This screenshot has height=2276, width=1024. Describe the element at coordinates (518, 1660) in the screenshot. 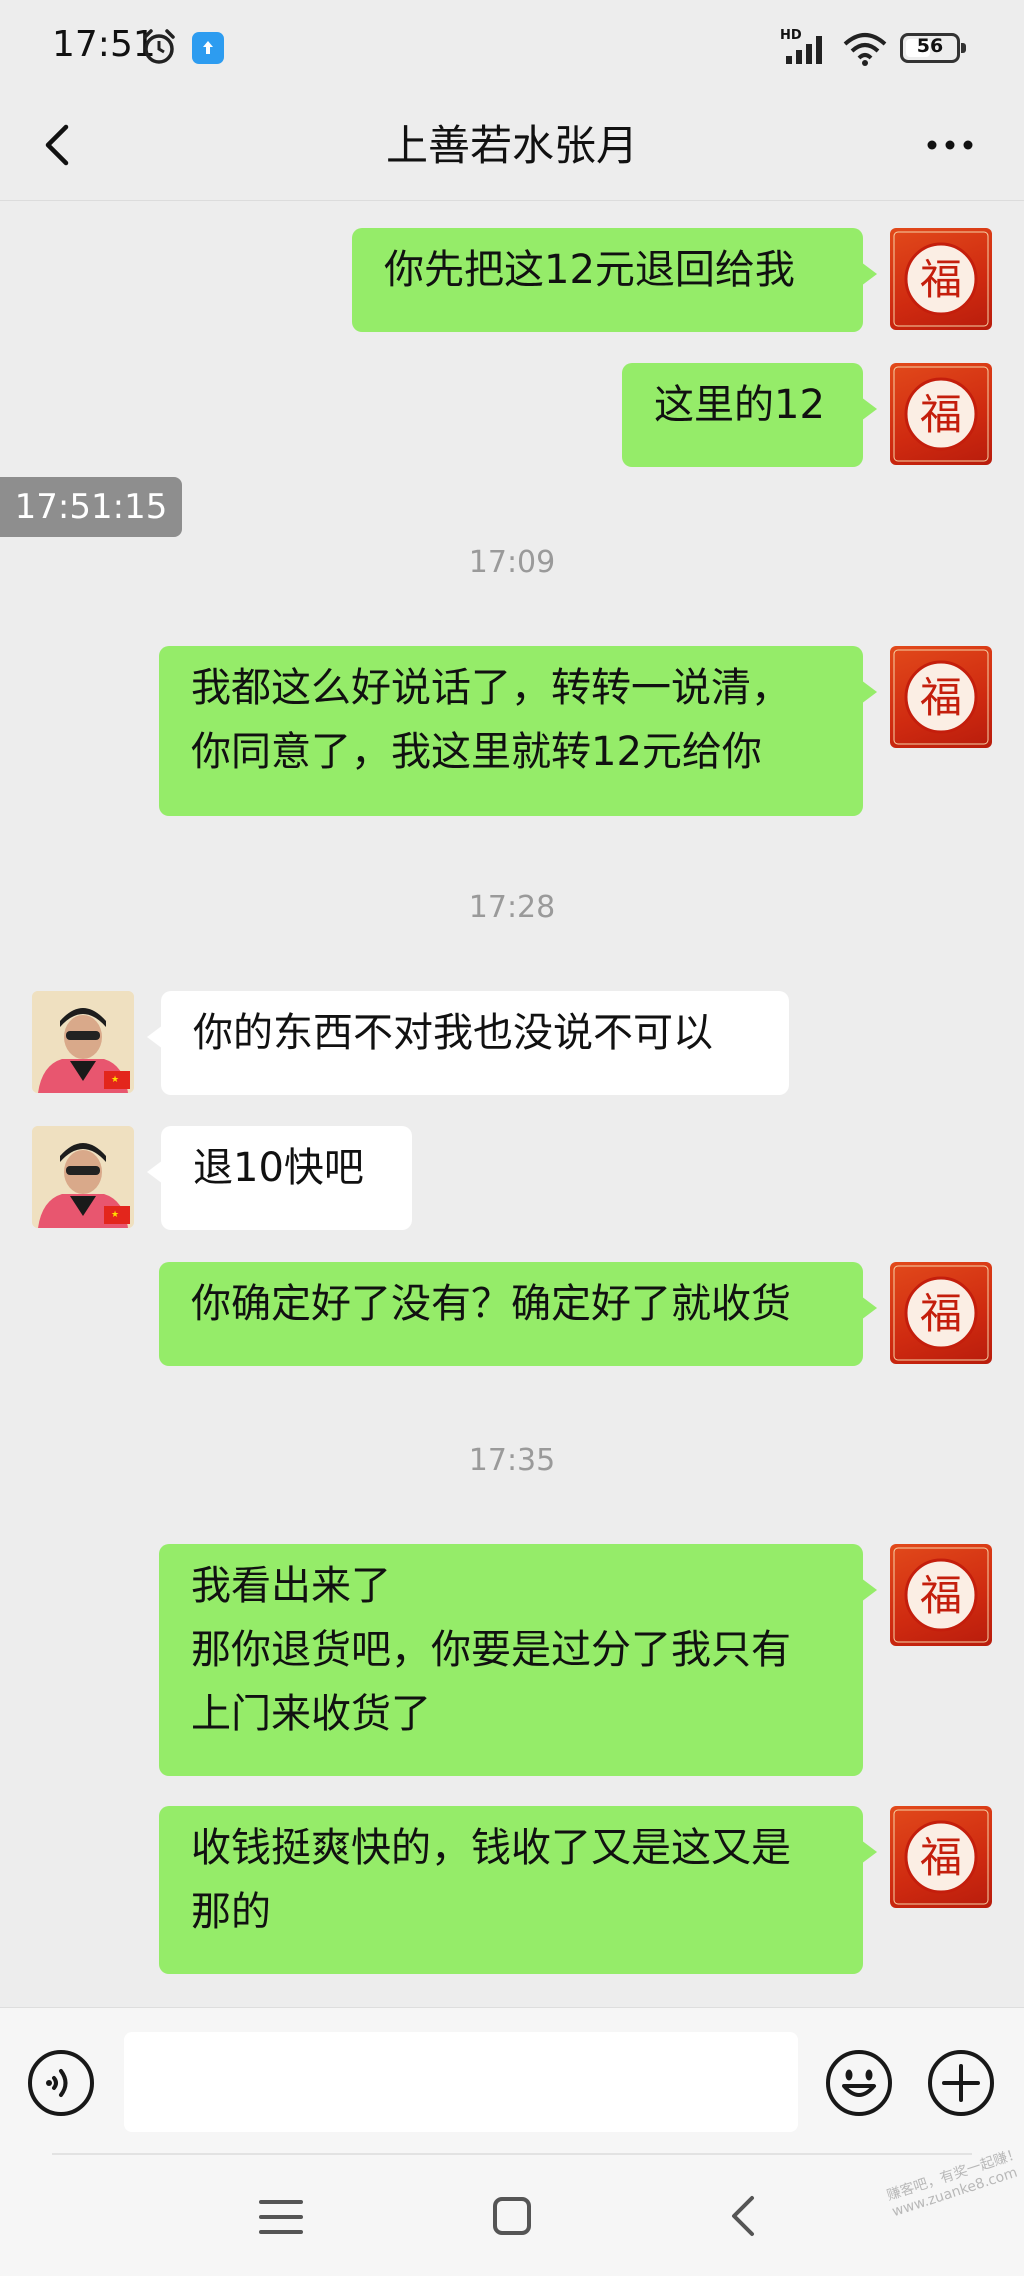

I see `message-bubble: 我看出来了 那你退货吧，你要是过分了我只有 上门来收货了` at that location.